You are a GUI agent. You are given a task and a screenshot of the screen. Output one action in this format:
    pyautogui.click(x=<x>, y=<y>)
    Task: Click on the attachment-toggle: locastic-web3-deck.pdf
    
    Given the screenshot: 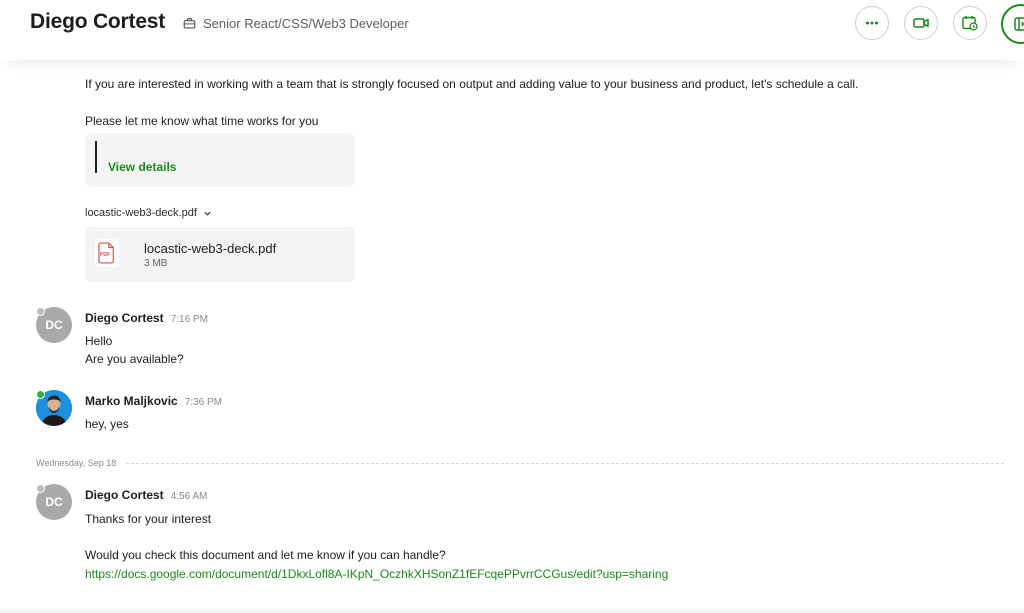 What is the action you would take?
    pyautogui.click(x=148, y=213)
    